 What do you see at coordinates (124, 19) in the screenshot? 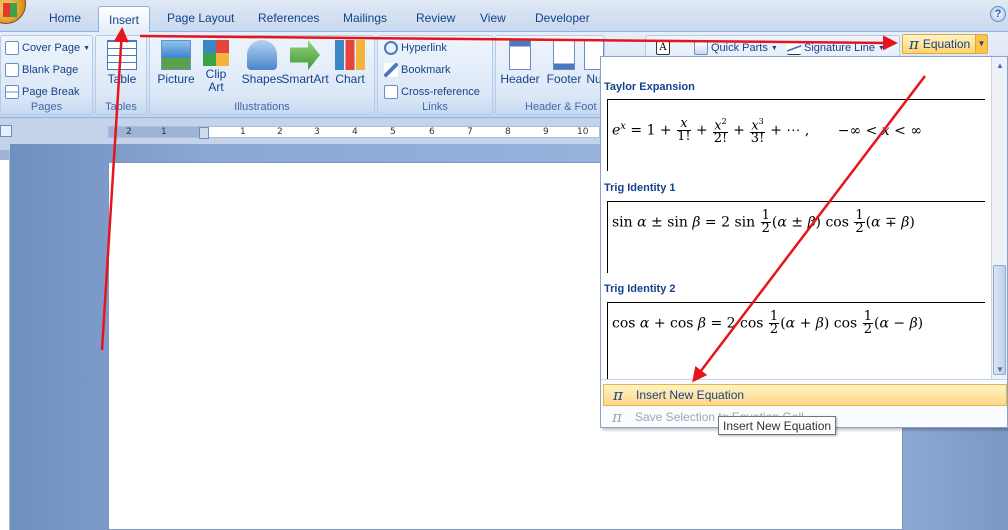
I see `tab-insert: Insert` at bounding box center [124, 19].